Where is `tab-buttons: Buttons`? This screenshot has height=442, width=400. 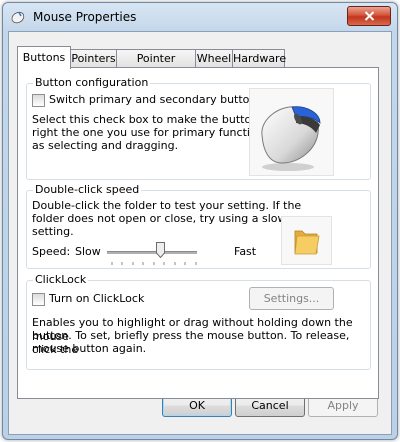 tab-buttons: Buttons is located at coordinates (44, 57).